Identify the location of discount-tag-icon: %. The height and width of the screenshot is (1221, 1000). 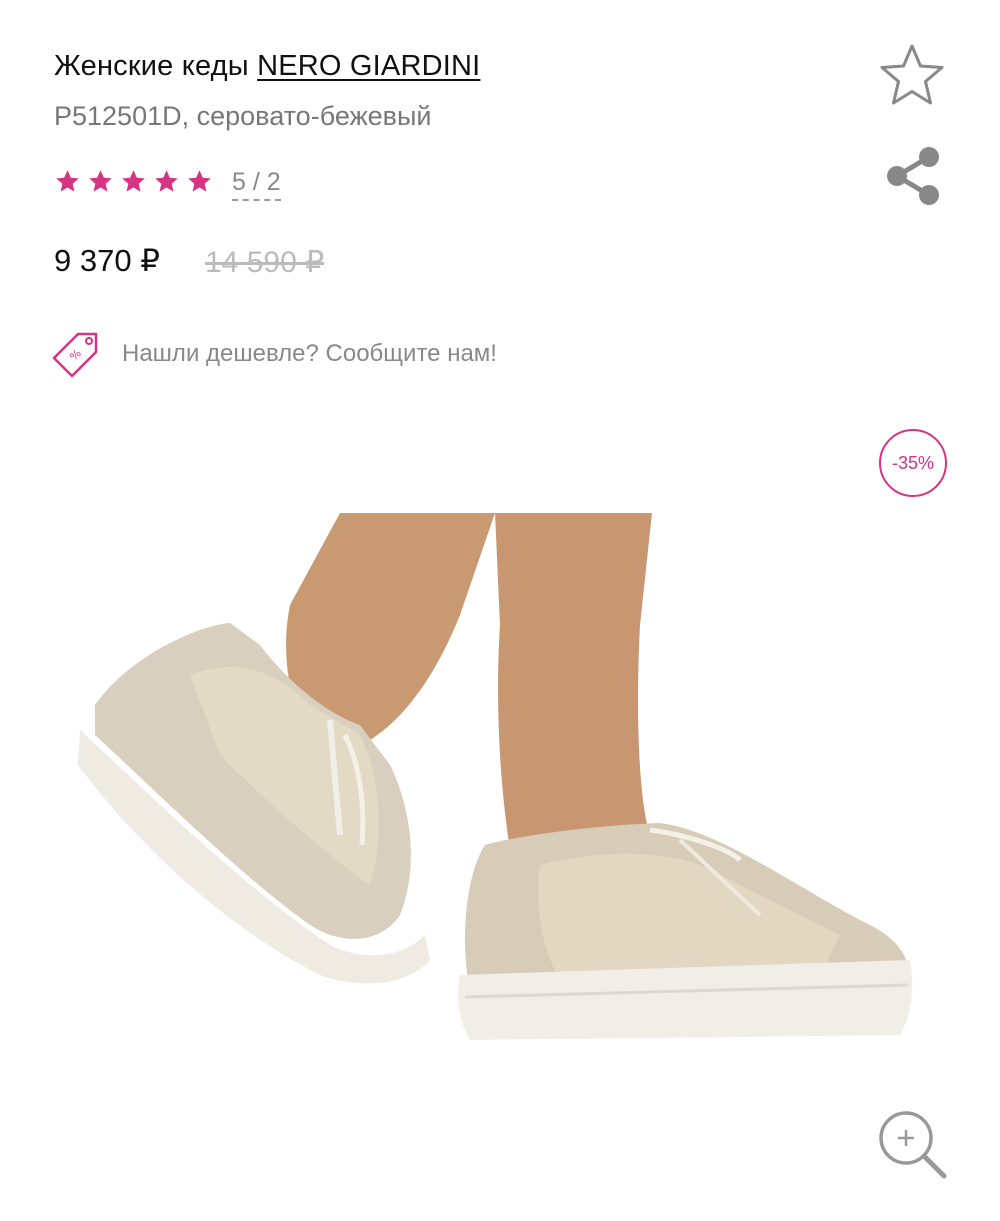
(75, 355).